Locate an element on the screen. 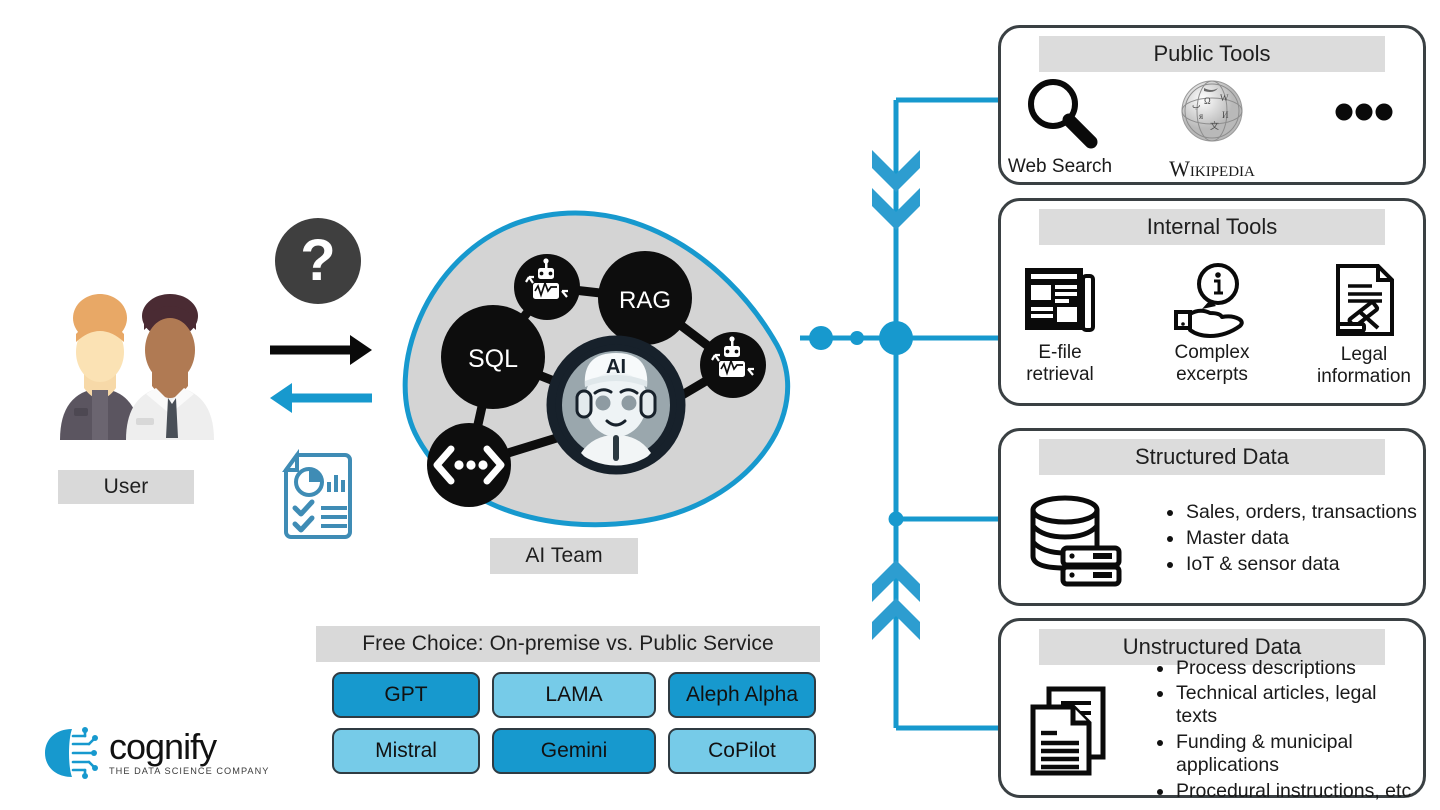 The height and width of the screenshot is (810, 1440). svg-text: И is located at coordinates (1225, 115).